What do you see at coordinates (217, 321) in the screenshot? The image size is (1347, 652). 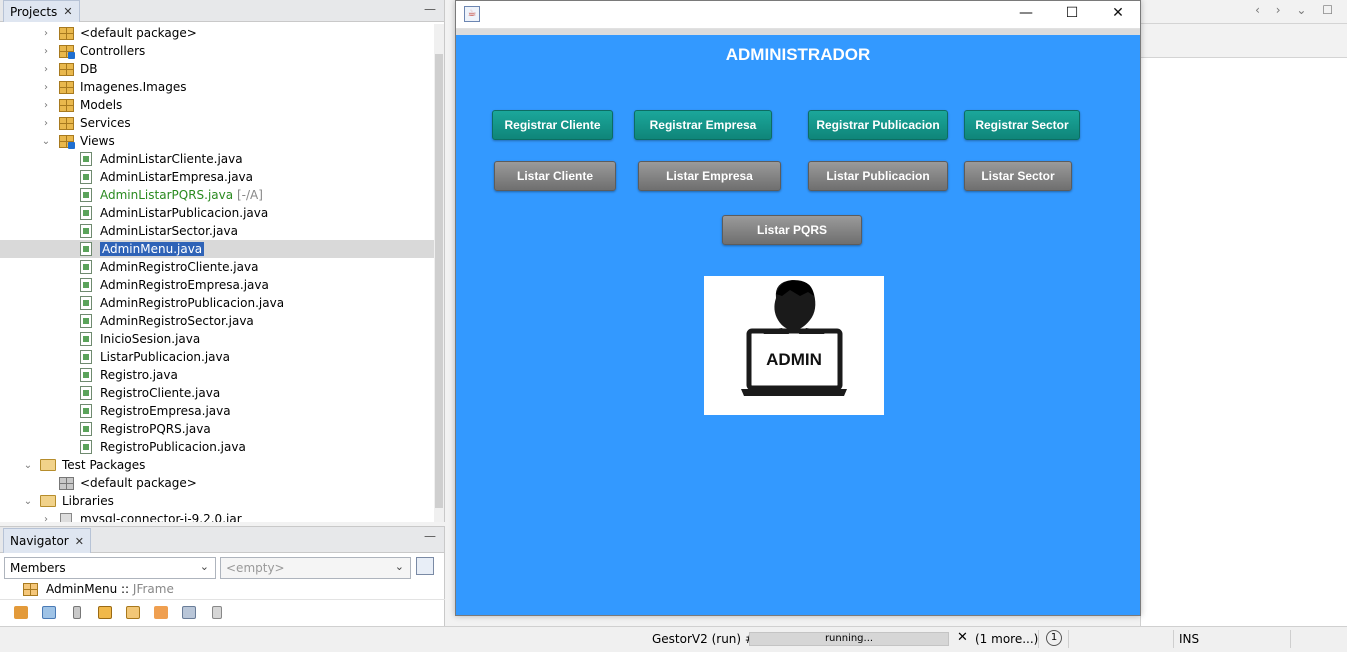 I see `tree-item: AdminRegistroSector.java` at bounding box center [217, 321].